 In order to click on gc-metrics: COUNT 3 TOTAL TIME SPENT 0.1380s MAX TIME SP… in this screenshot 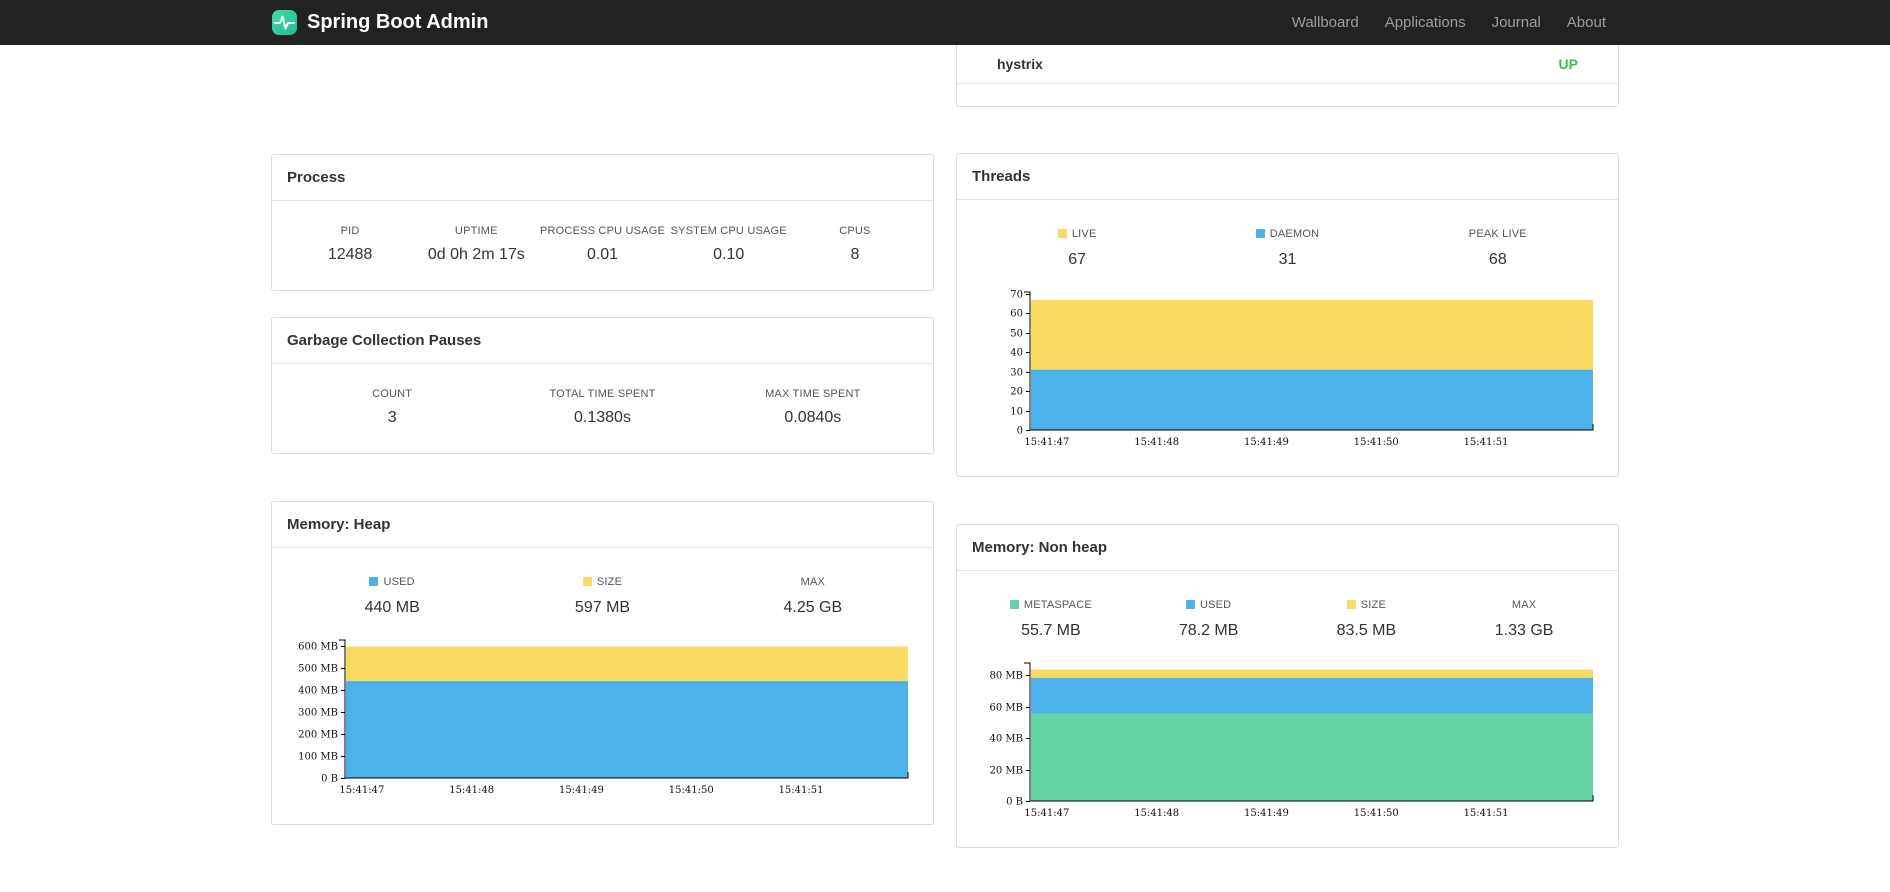, I will do `click(602, 407)`.